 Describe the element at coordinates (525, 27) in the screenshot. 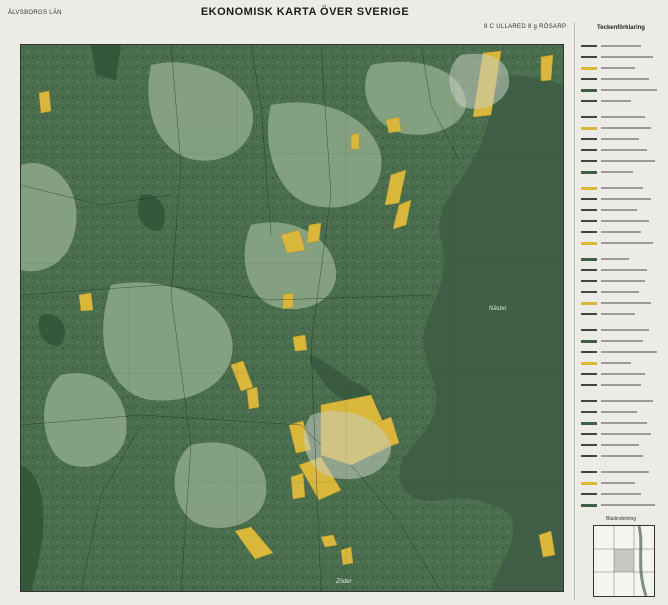

I see `sheet-id: 8 C ULLARED 8 g RÖSARP` at that location.